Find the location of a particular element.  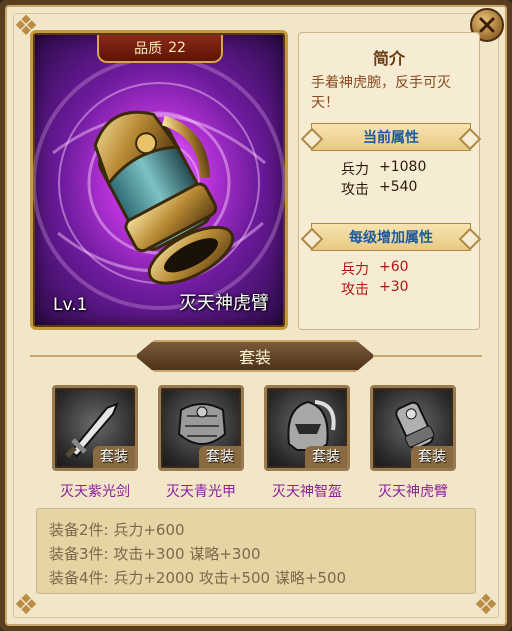

set-item-name: 灭天青光甲 is located at coordinates (201, 492).